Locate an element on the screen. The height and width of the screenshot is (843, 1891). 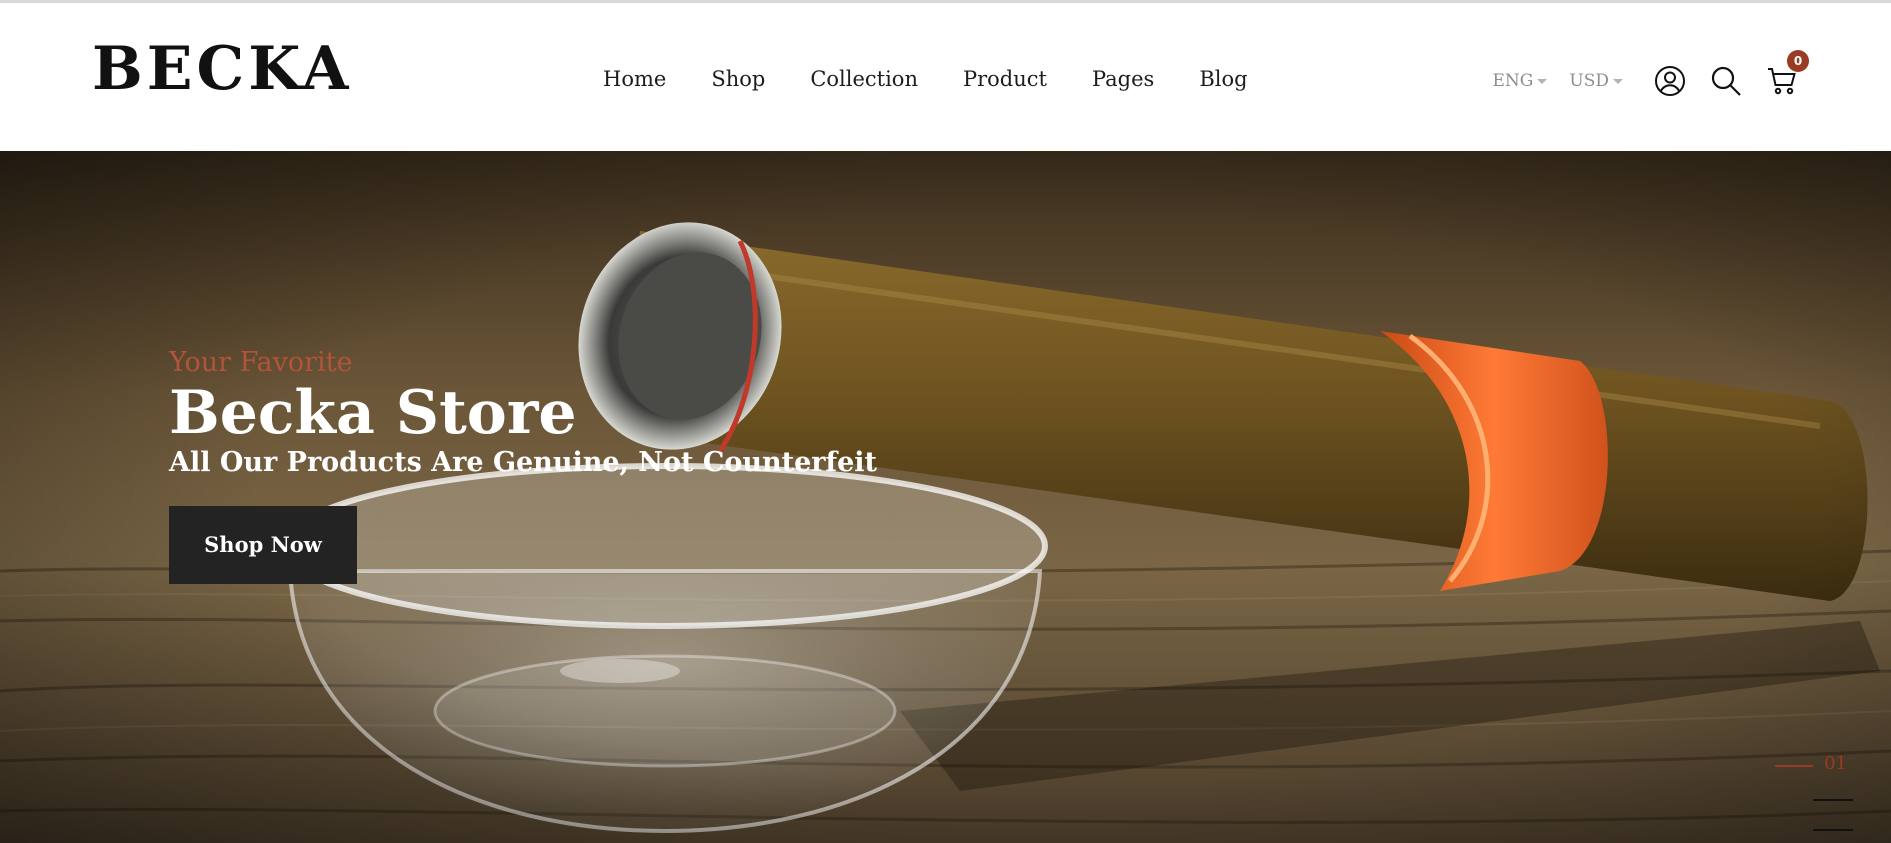
language-selector: ENG is located at coordinates (1520, 81).